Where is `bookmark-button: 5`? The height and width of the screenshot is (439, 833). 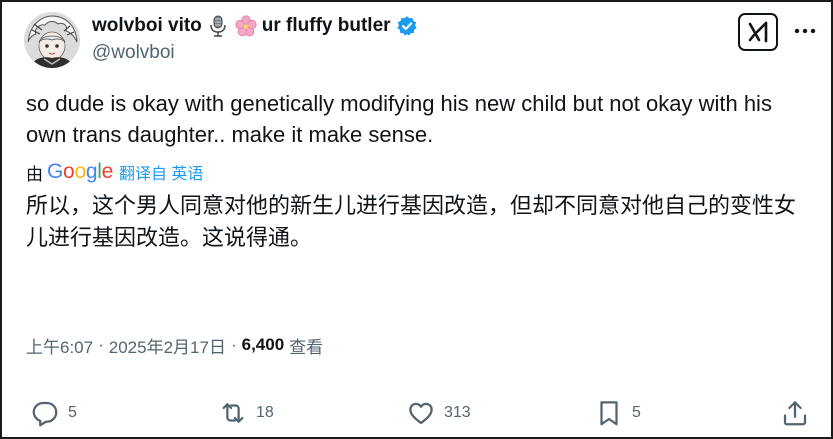 bookmark-button: 5 is located at coordinates (617, 413).